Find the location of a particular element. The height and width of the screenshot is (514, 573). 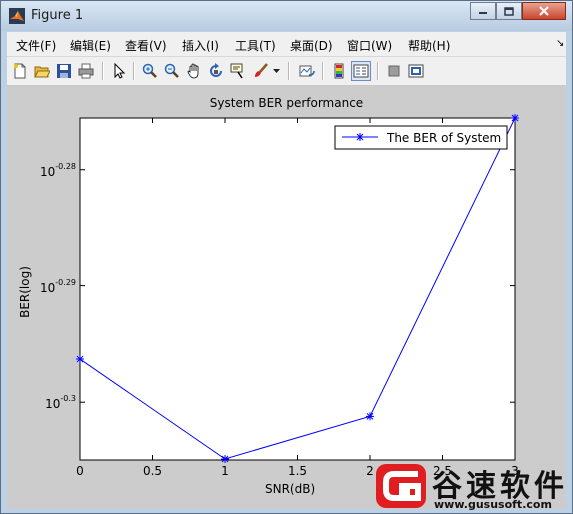

figure-toolbar is located at coordinates (286, 71).